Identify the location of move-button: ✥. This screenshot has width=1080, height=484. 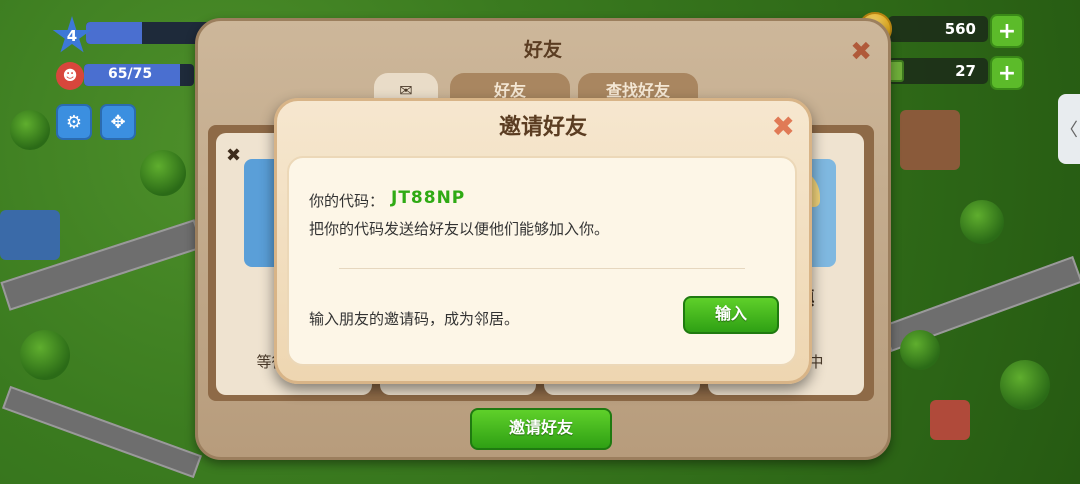
(118, 122).